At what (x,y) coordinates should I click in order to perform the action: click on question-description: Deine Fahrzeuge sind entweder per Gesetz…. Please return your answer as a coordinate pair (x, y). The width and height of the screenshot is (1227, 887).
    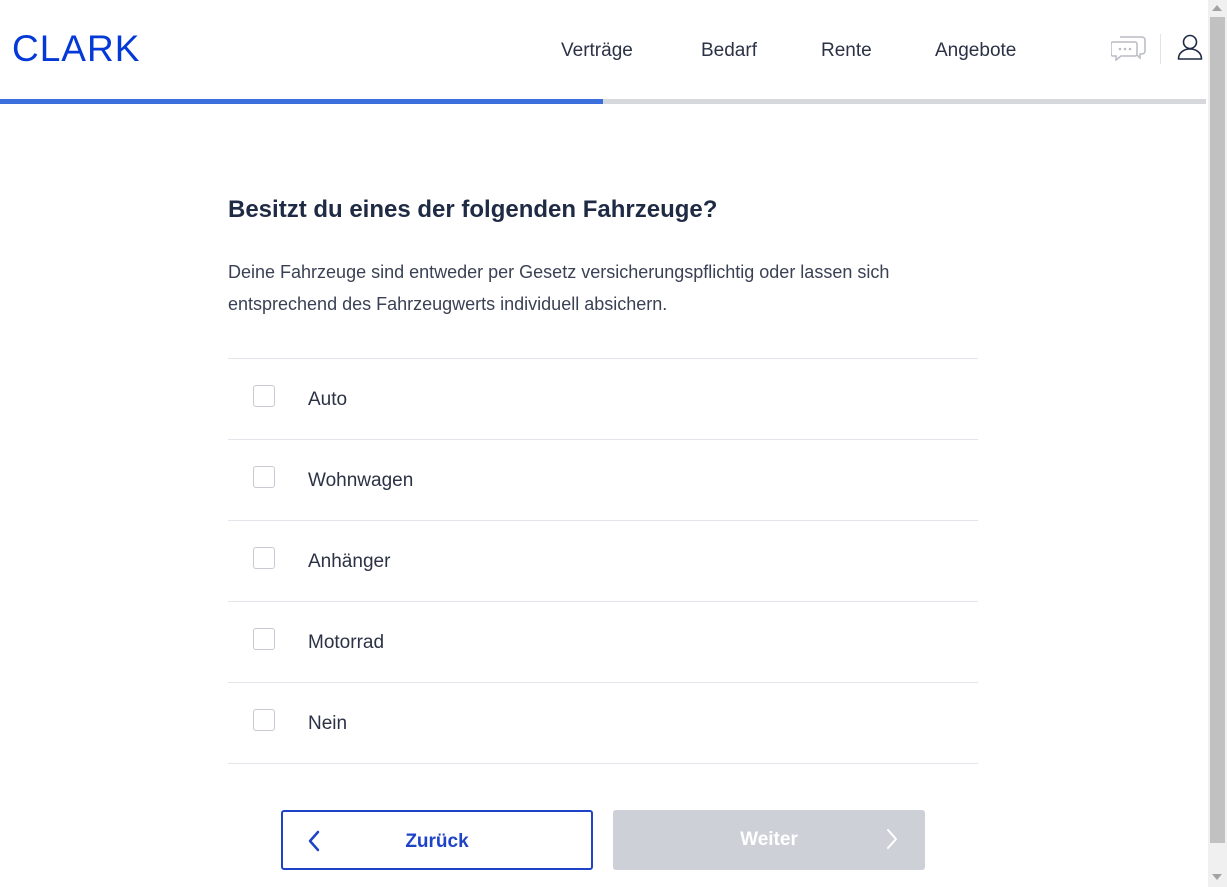
    Looking at the image, I should click on (559, 288).